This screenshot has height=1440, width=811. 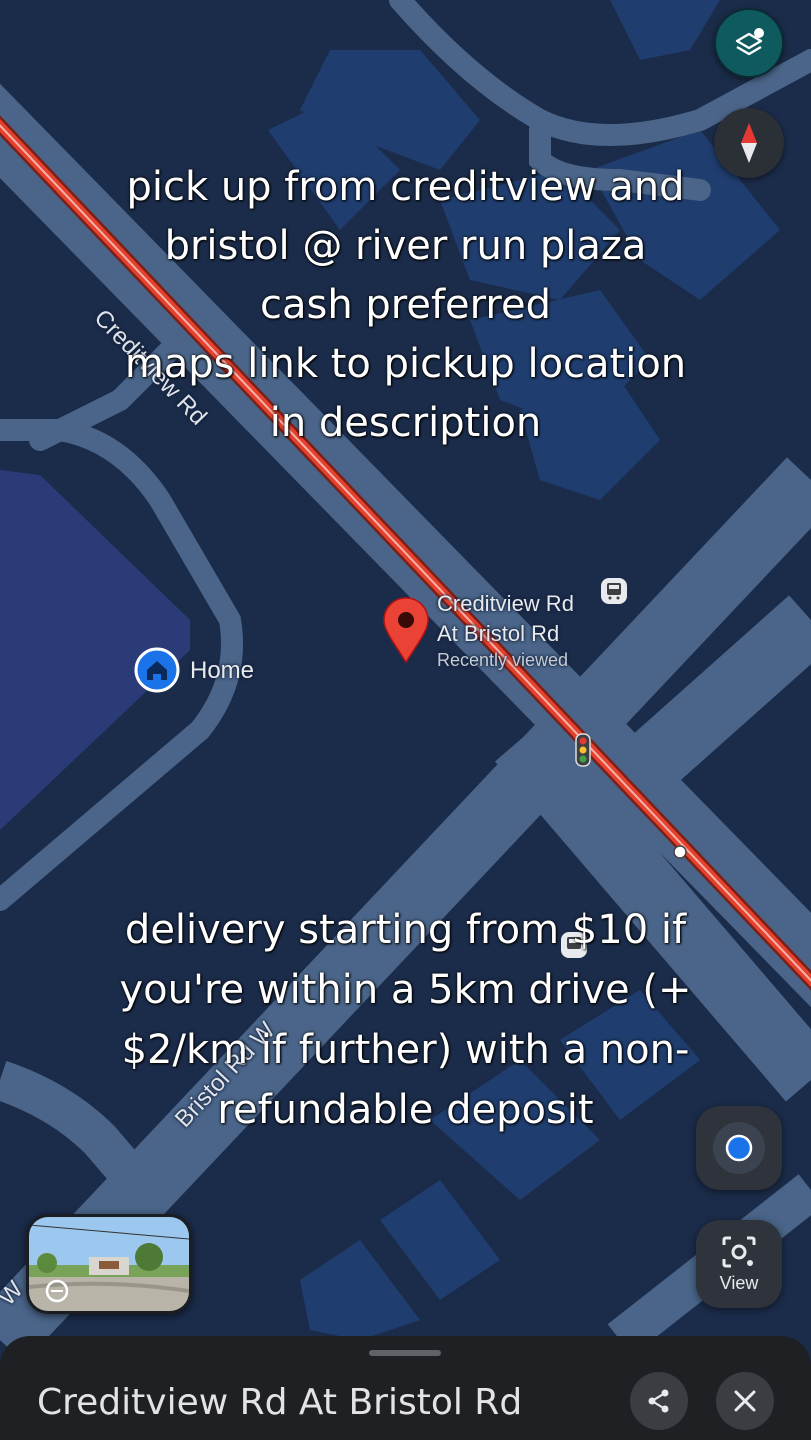 I want to click on pin-subtitle: Recently viewed, so click(x=503, y=660).